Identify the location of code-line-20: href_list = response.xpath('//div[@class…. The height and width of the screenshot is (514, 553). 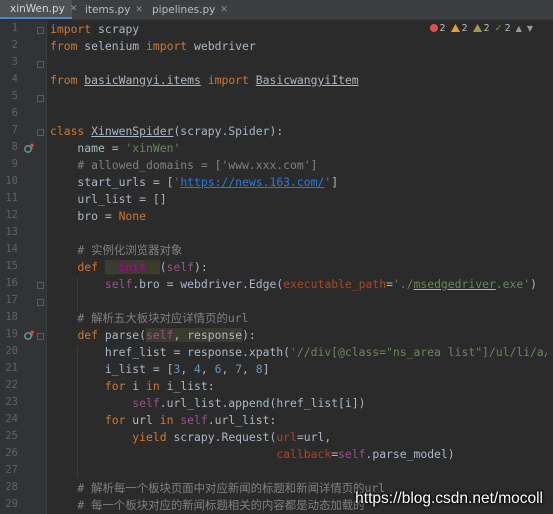
(301, 352).